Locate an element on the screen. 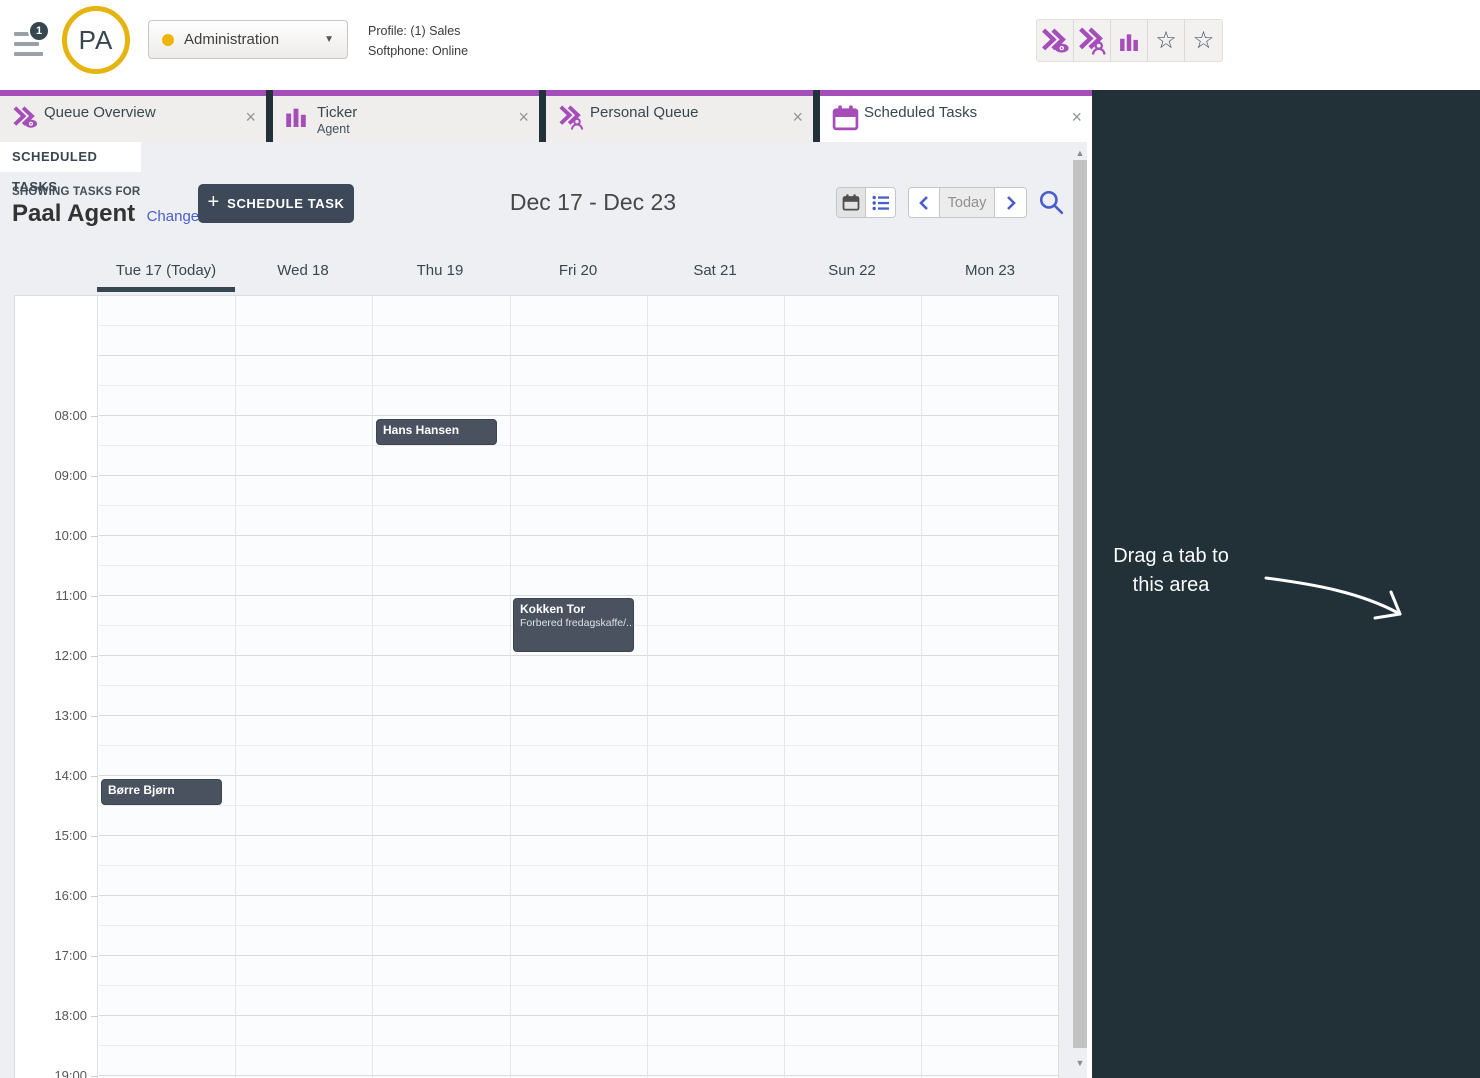 The image size is (1480, 1078). profile-line: Profile: (1) Sales is located at coordinates (414, 31).